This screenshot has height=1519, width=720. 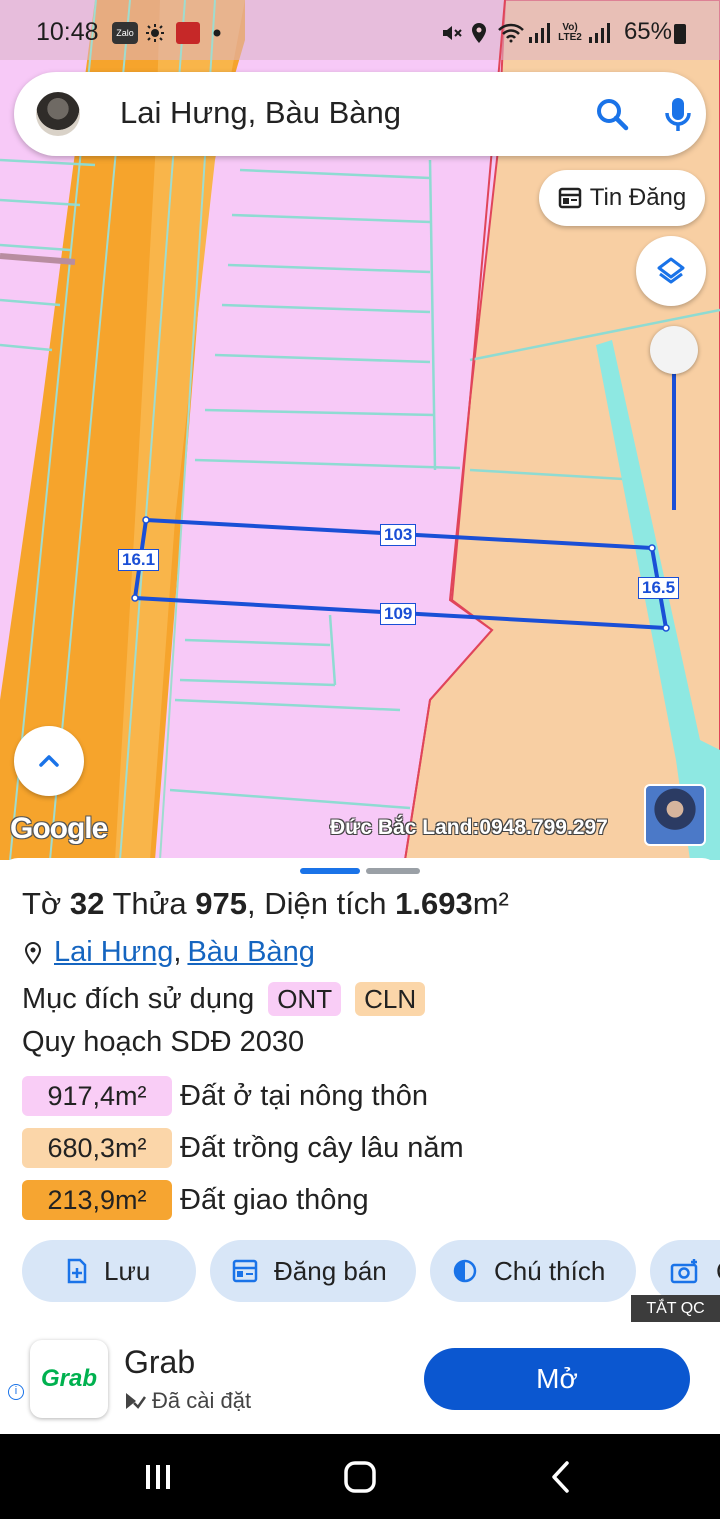 I want to click on purpose-label: Mục đích sử dụng, so click(x=138, y=998).